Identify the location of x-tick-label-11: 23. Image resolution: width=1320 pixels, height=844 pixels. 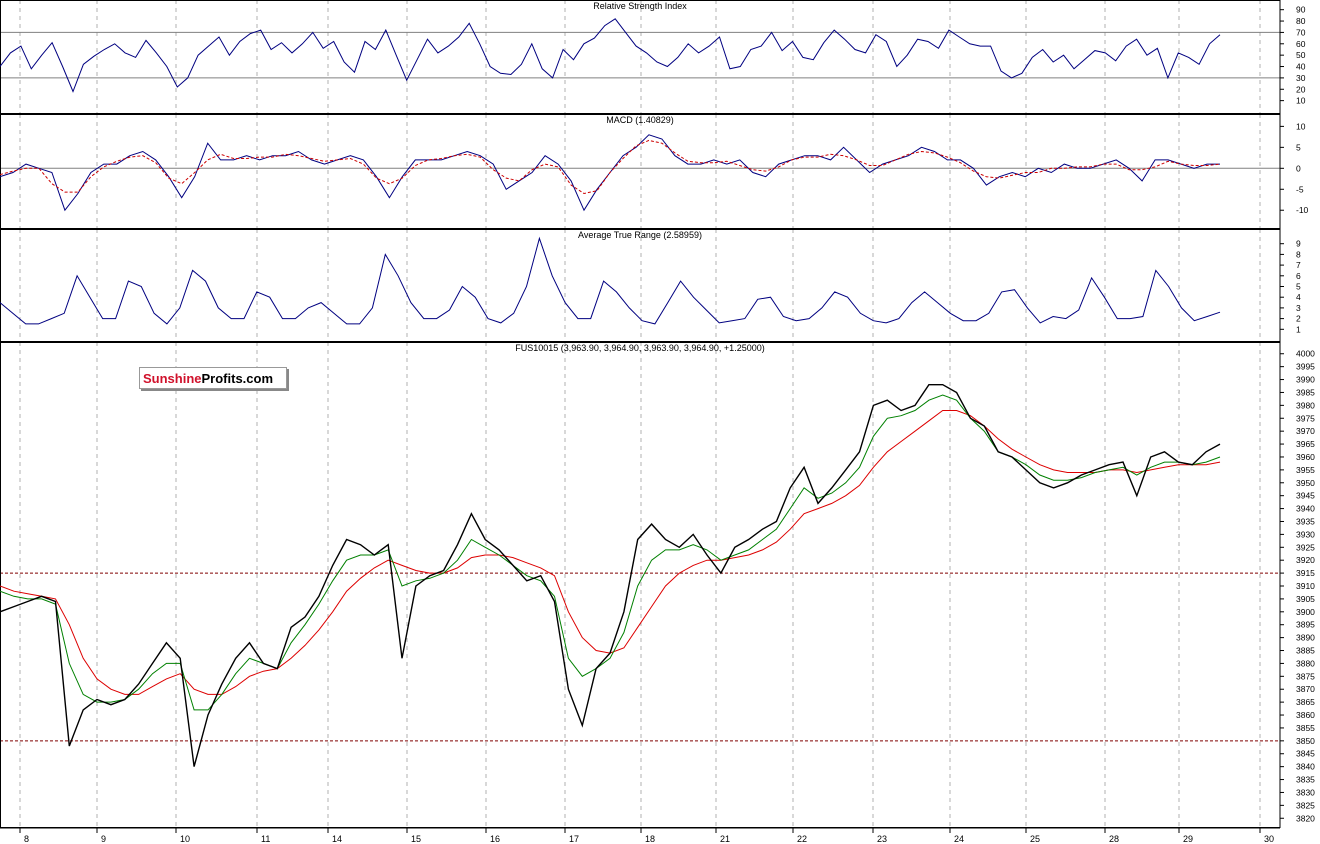
(882, 839).